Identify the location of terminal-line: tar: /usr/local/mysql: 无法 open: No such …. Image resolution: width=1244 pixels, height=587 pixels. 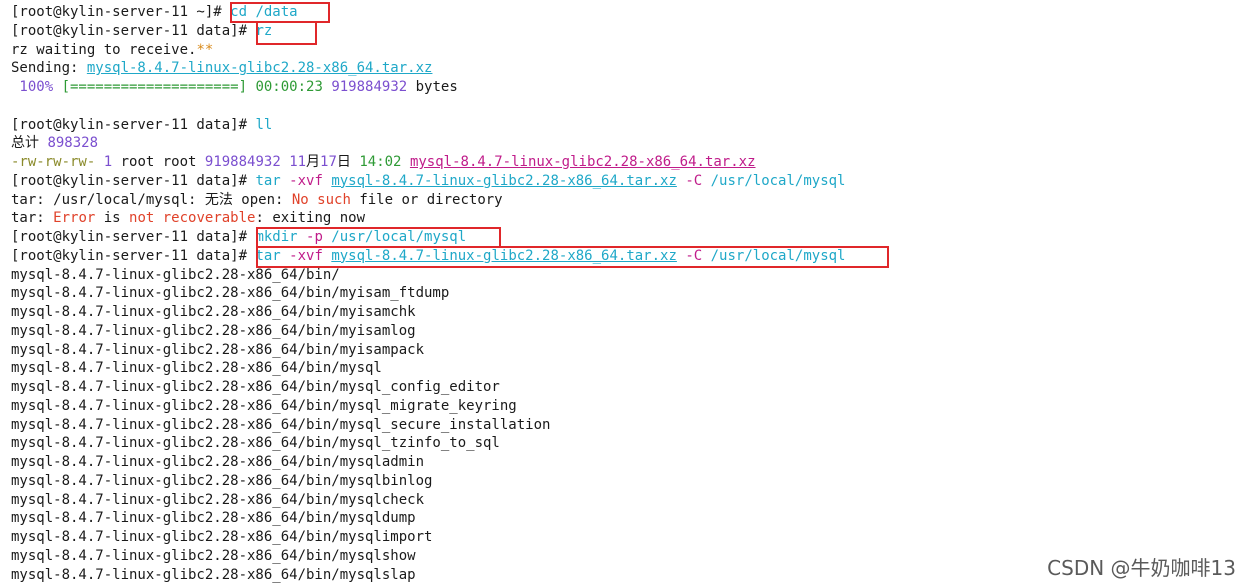
(257, 200).